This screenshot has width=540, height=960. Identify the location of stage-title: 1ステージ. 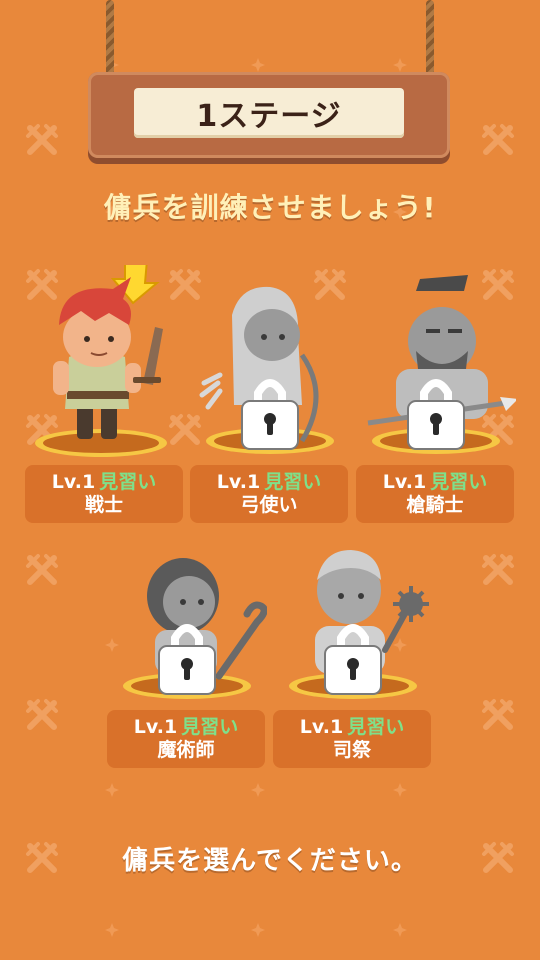
(269, 116).